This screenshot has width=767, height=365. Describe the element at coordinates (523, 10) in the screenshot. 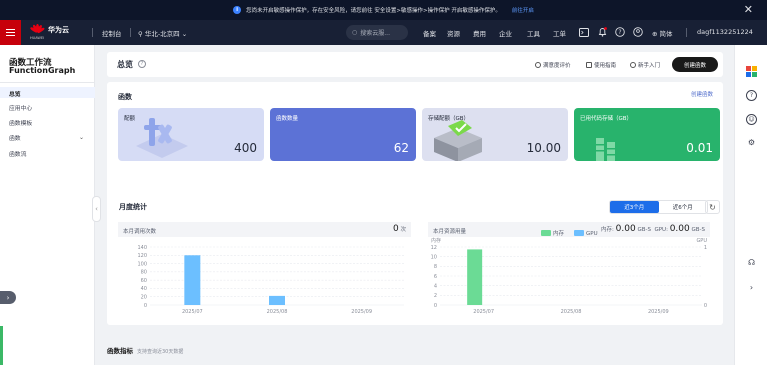

I see `notice-link: 前往开启` at that location.